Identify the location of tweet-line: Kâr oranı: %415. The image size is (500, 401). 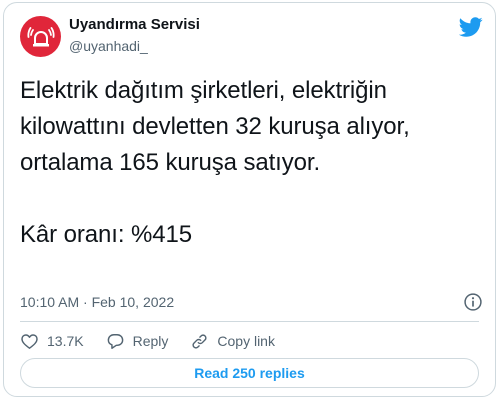
(106, 234).